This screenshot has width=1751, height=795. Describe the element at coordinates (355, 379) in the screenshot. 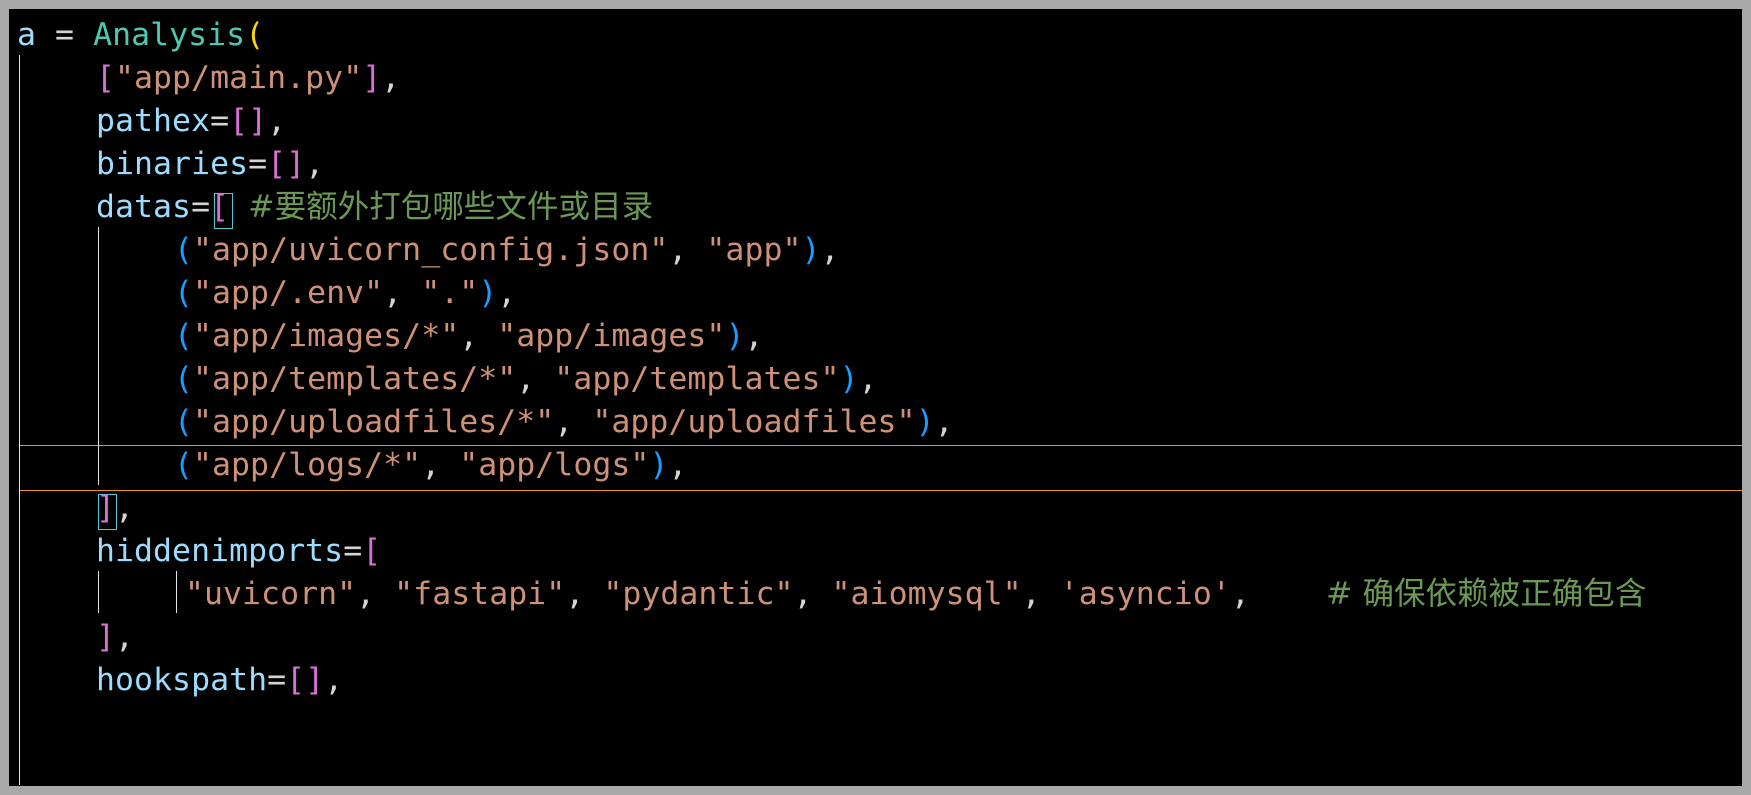

I see `token-string: "app/templates/*"` at that location.